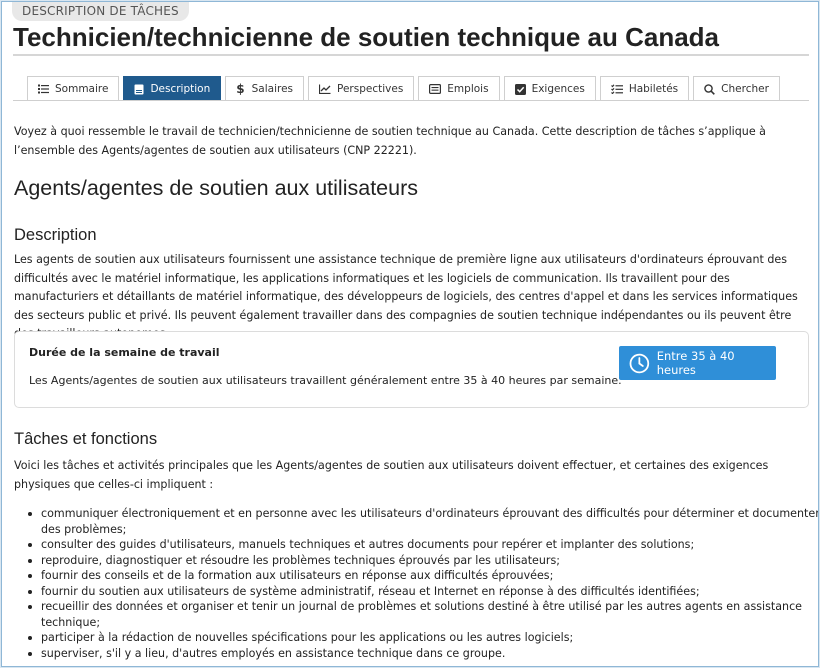 This screenshot has width=822, height=670. What do you see at coordinates (411, 55) in the screenshot?
I see `title-divider` at bounding box center [411, 55].